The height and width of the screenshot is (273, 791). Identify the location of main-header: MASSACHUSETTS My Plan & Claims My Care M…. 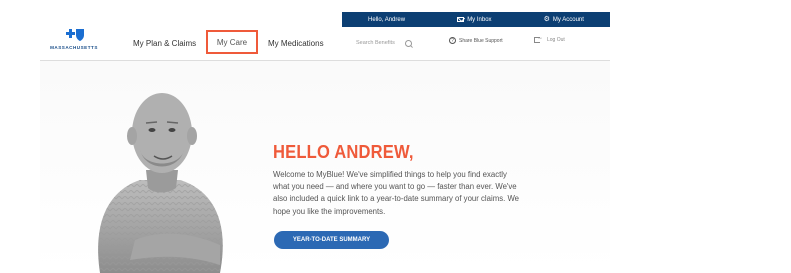
(325, 43).